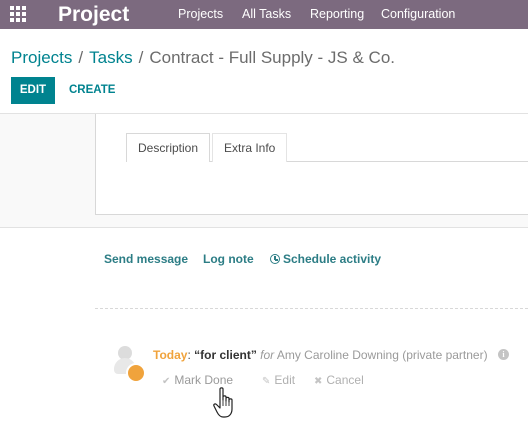  Describe the element at coordinates (93, 14) in the screenshot. I see `app-title: Project` at that location.